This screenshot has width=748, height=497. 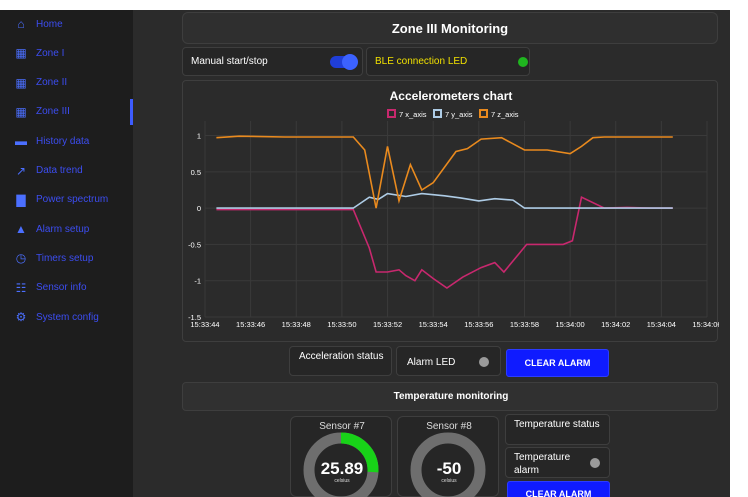 What do you see at coordinates (63, 141) in the screenshot?
I see `sidebar-item-label: History data` at bounding box center [63, 141].